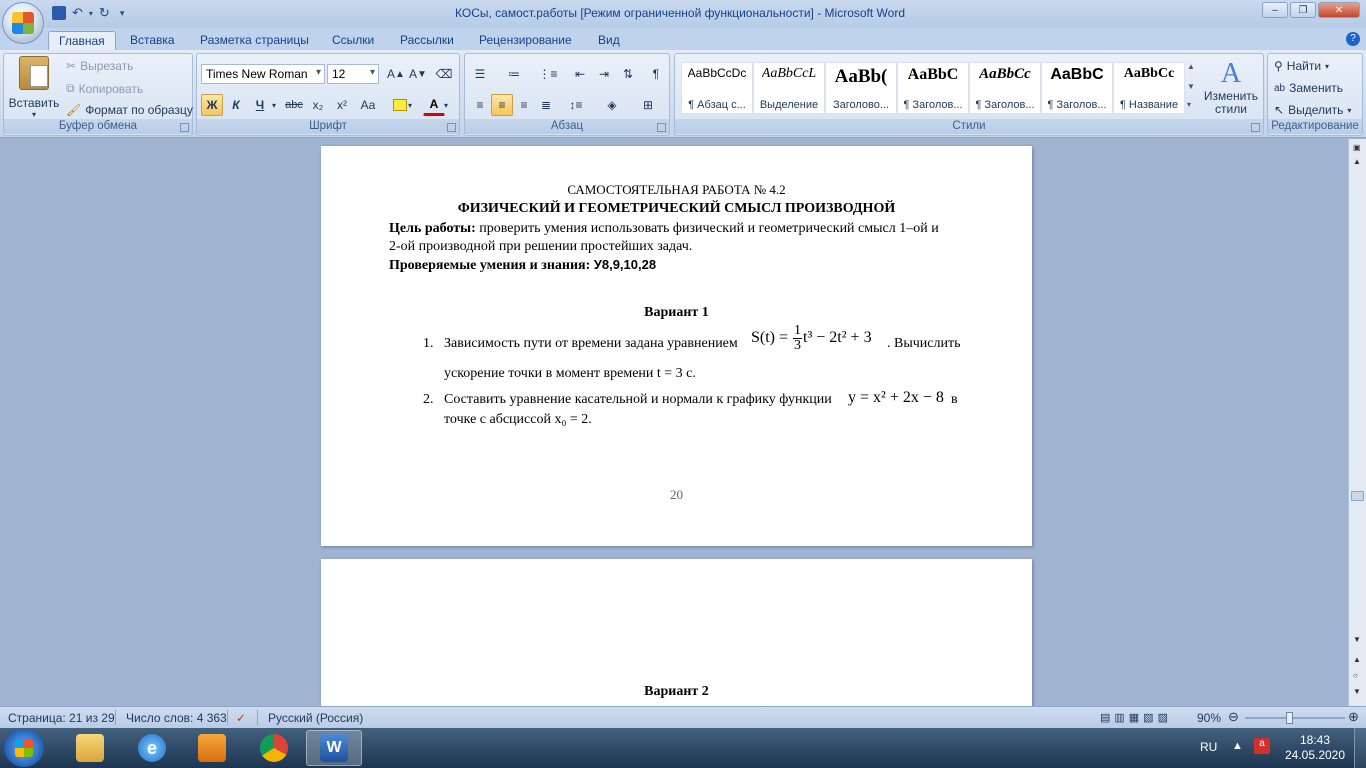 The height and width of the screenshot is (768, 1366). What do you see at coordinates (656, 74) in the screenshot?
I see `pilcrow-icon: ¶` at bounding box center [656, 74].